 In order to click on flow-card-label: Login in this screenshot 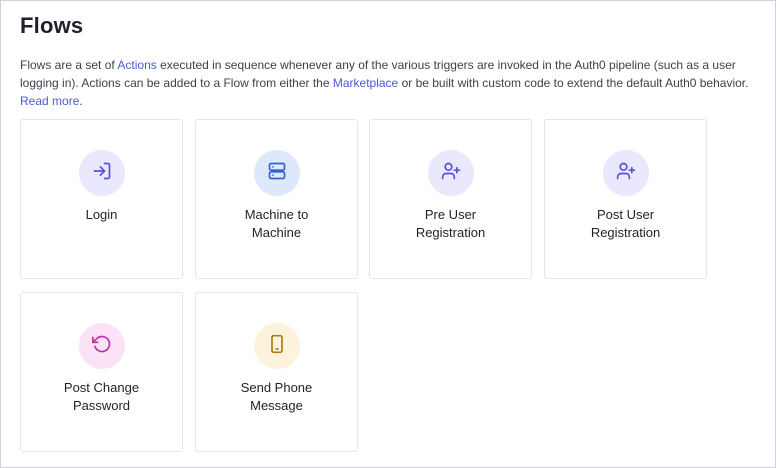, I will do `click(101, 215)`.